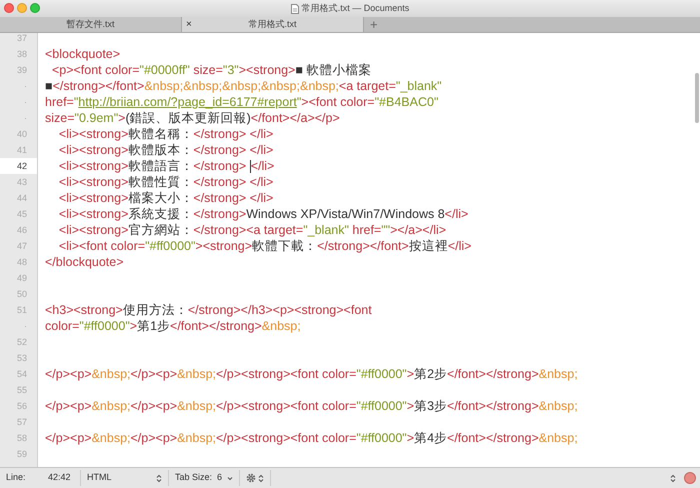 The width and height of the screenshot is (700, 488). What do you see at coordinates (166, 134) in the screenshot?
I see `code-line: <li><strong>軟體名稱：</strong> </li>` at bounding box center [166, 134].